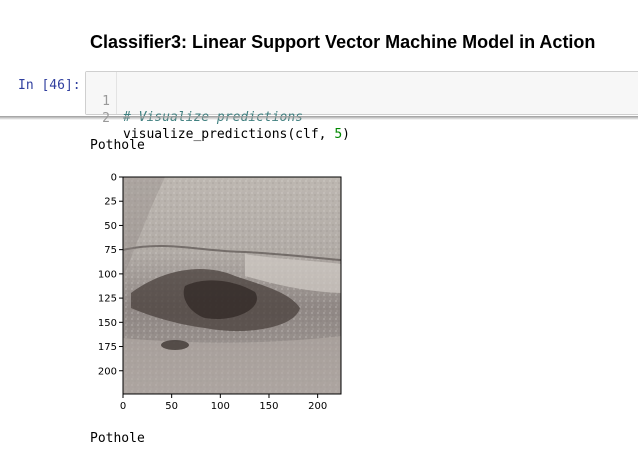 This screenshot has width=638, height=450. I want to click on code-statement: visualize_predictions(clf, 5), so click(236, 135).